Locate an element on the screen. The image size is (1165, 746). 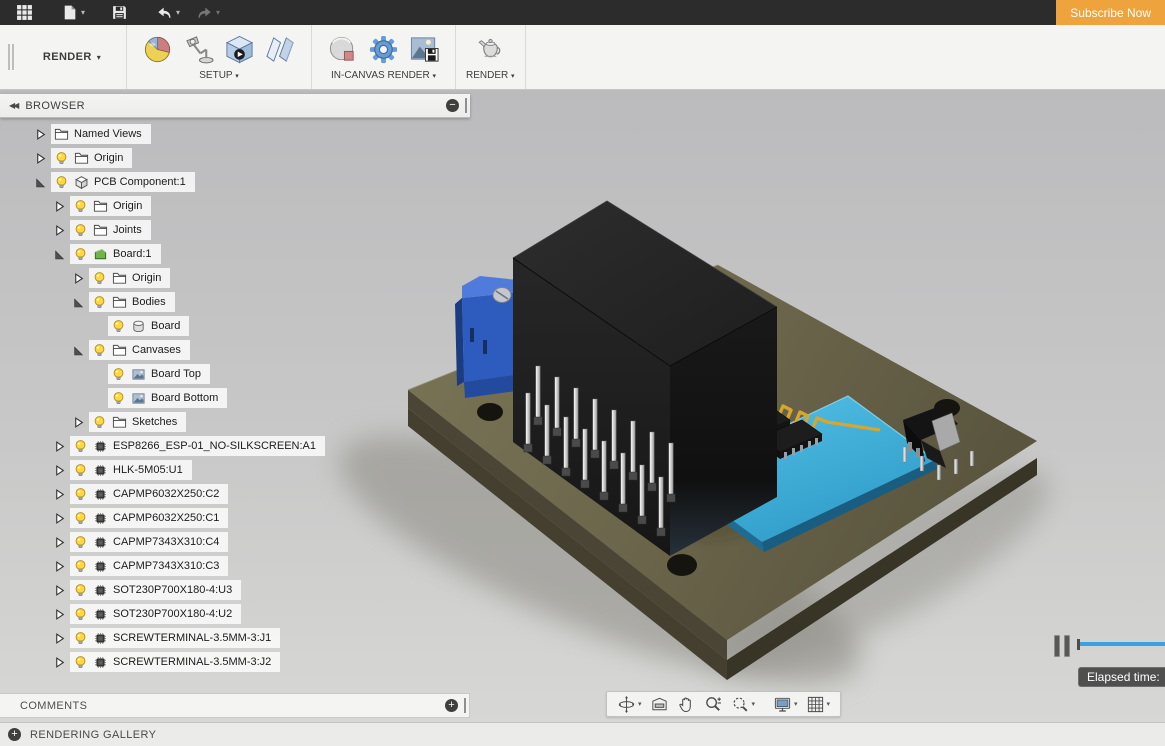
tree-item: Board Top is located at coordinates (159, 374).